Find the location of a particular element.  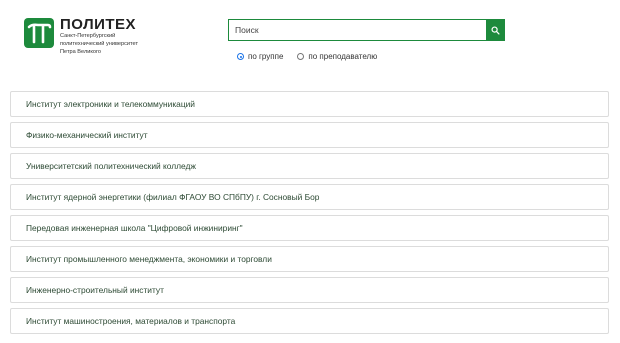

logo-subtitle-line-1: Санкт-Петербургский is located at coordinates (88, 36).